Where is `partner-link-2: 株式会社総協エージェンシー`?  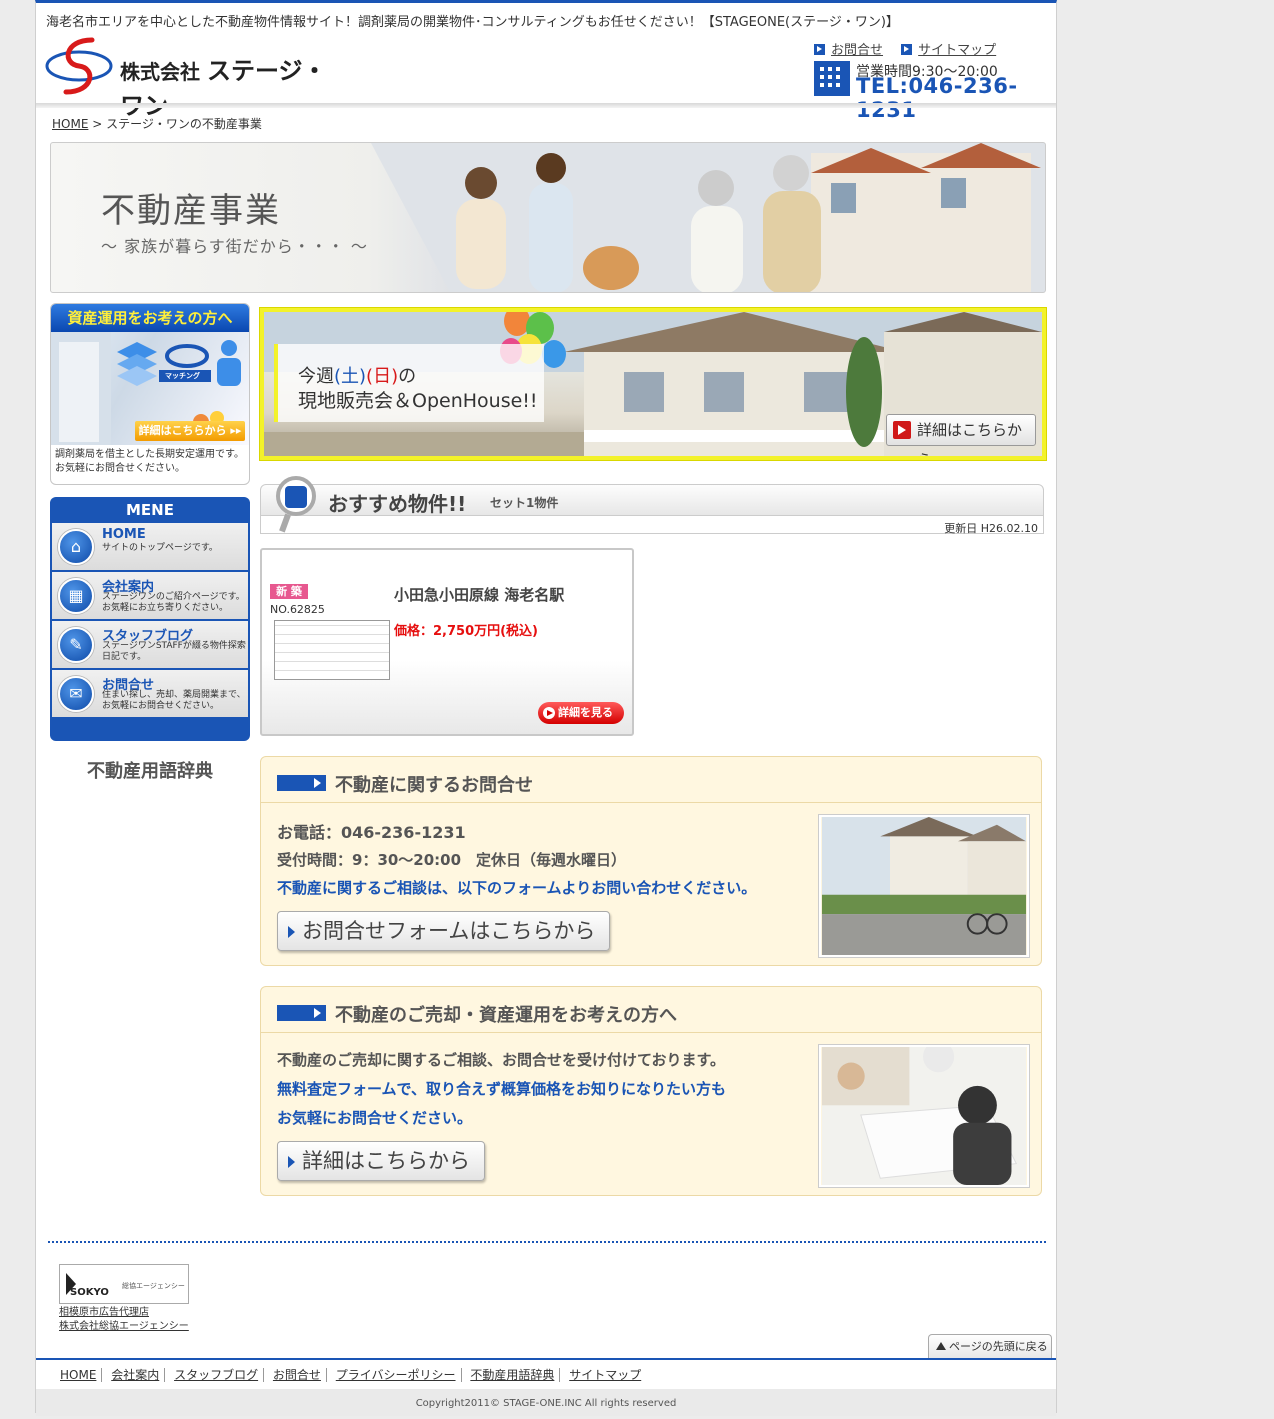 partner-link-2: 株式会社総協エージェンシー is located at coordinates (124, 1327).